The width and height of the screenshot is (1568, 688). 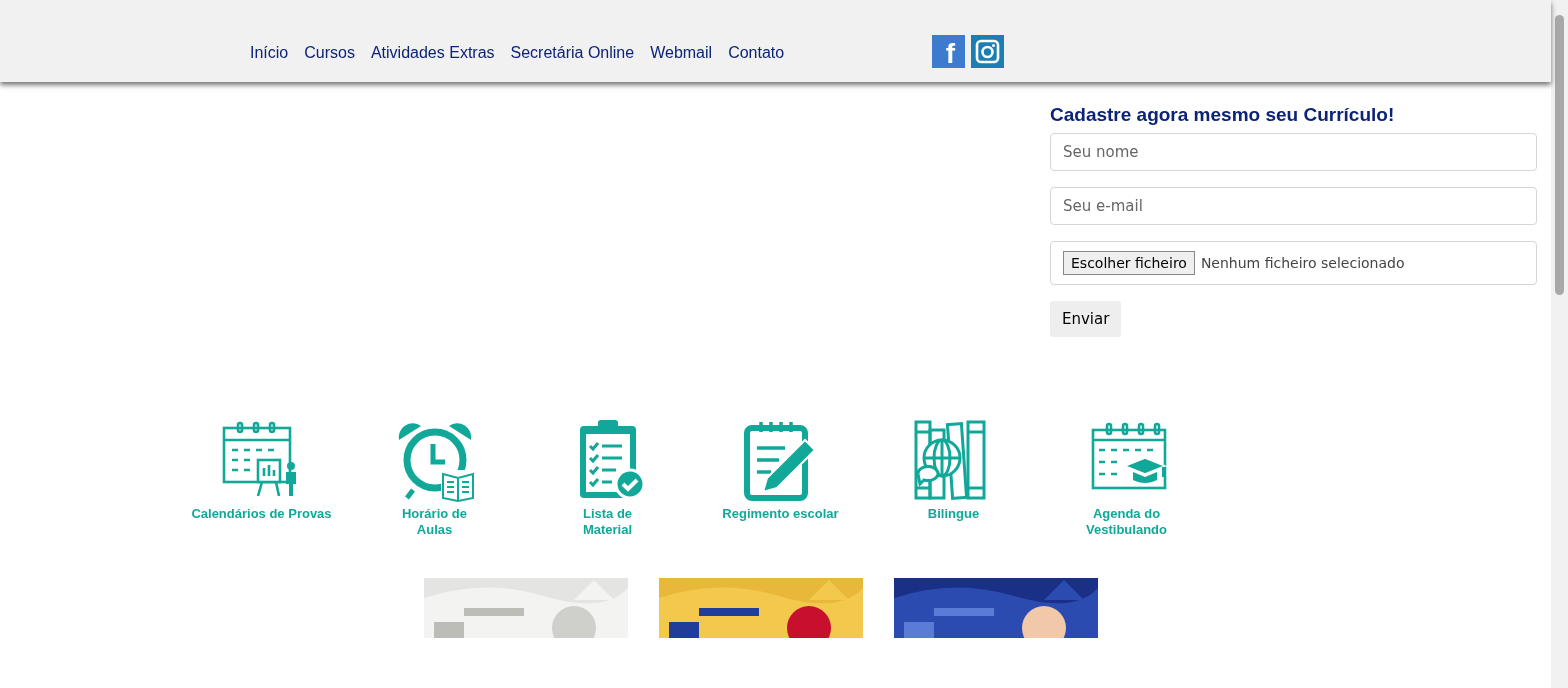 What do you see at coordinates (1302, 263) in the screenshot?
I see `file-status: Nenhum ficheiro selecionado` at bounding box center [1302, 263].